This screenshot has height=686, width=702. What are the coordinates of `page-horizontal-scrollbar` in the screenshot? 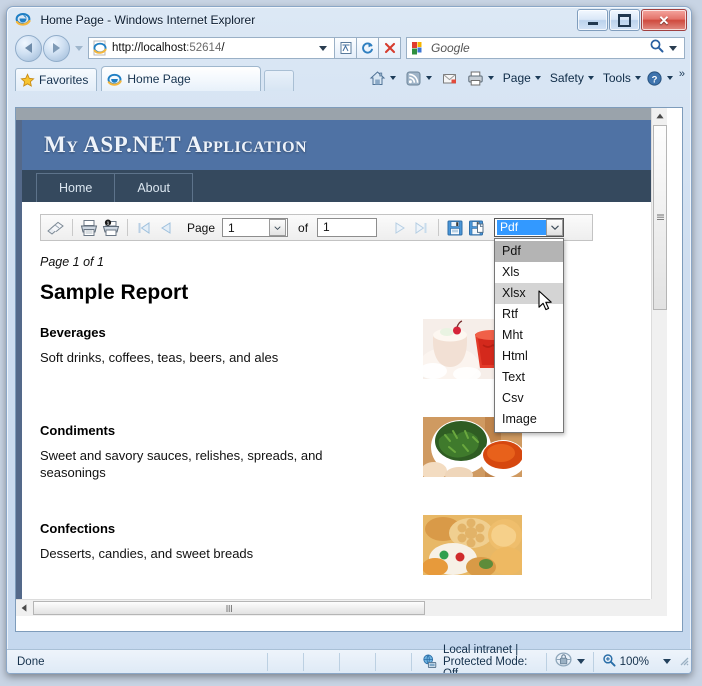 It's located at (341, 607).